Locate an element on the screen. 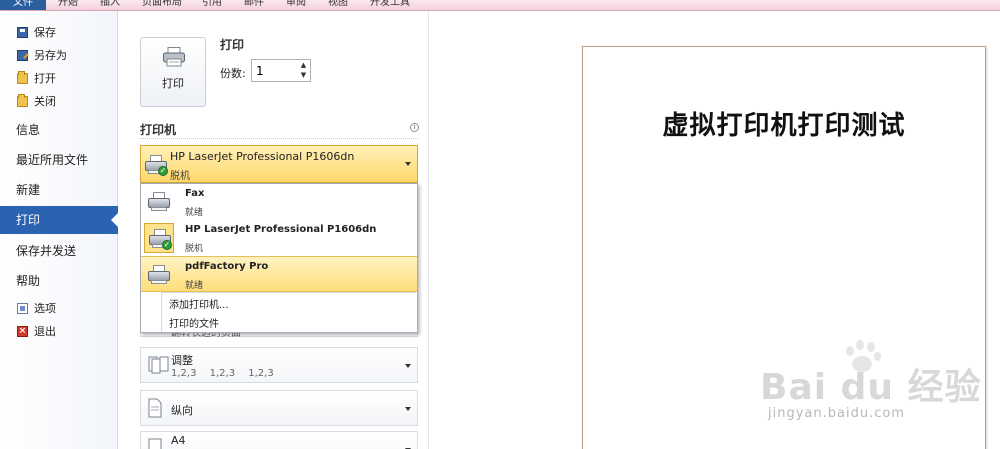  copies-stepper: ▲ ▼ is located at coordinates (303, 70).